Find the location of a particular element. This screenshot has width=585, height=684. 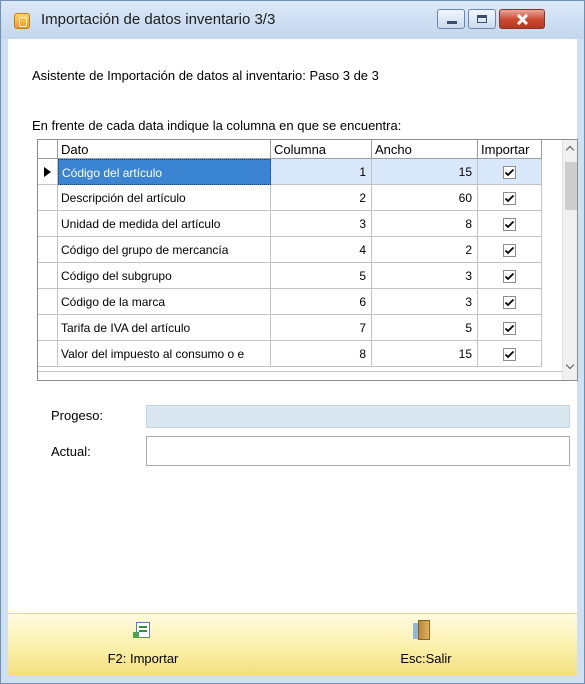

import-button-label: F2: Importar is located at coordinates (143, 658).